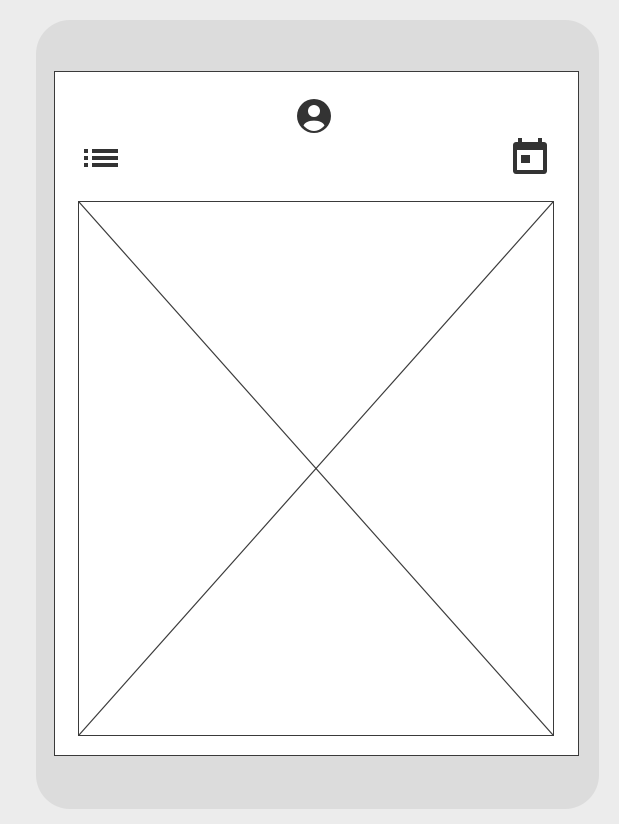  What do you see at coordinates (530, 156) in the screenshot?
I see `calendar-icon` at bounding box center [530, 156].